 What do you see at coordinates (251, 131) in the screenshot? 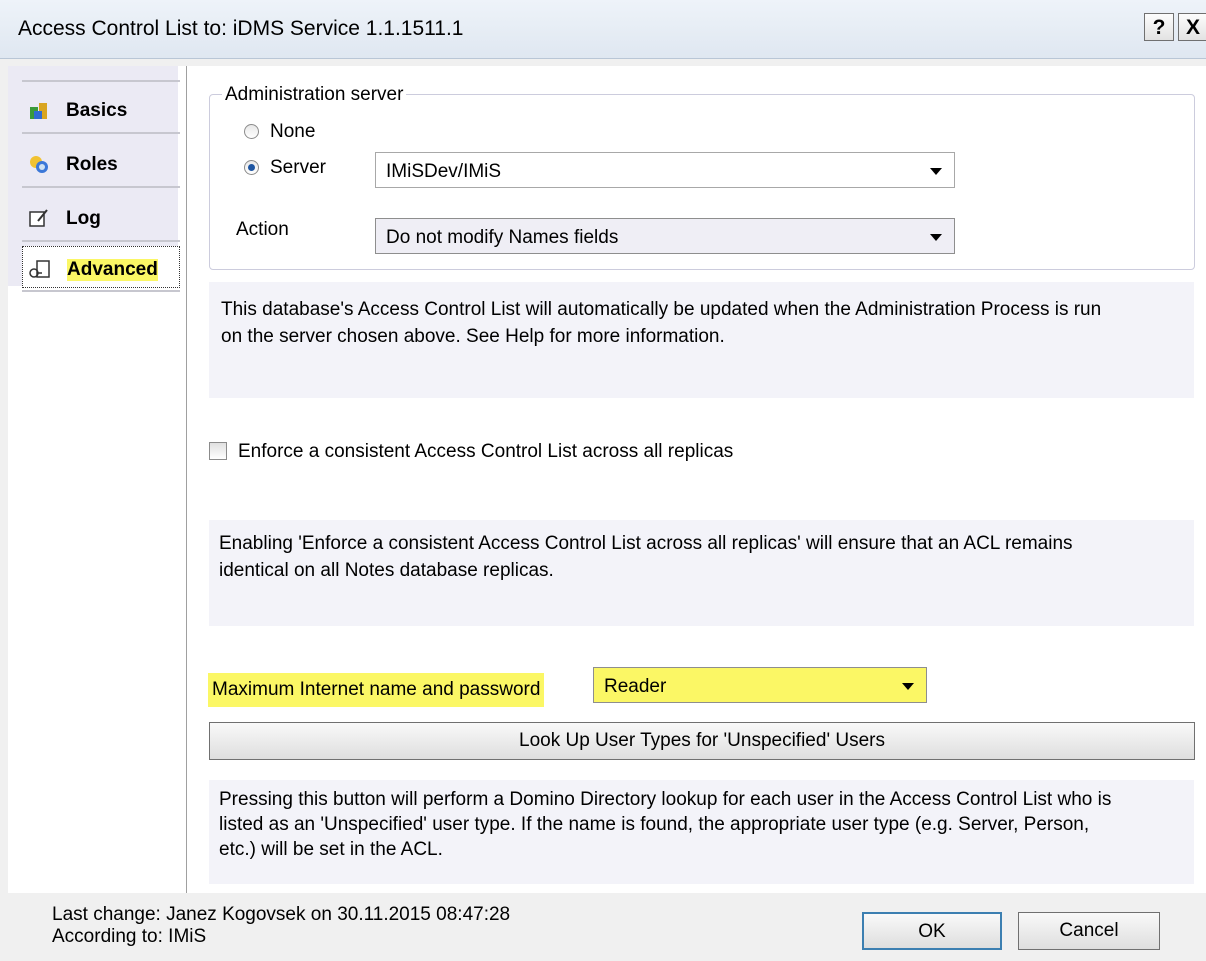
I see `radio-none` at bounding box center [251, 131].